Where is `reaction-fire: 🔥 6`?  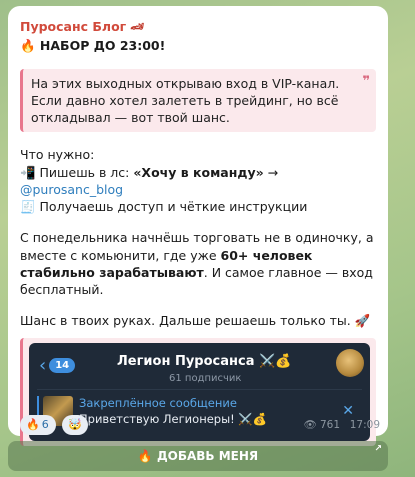 reaction-fire: 🔥 6 is located at coordinates (38, 425).